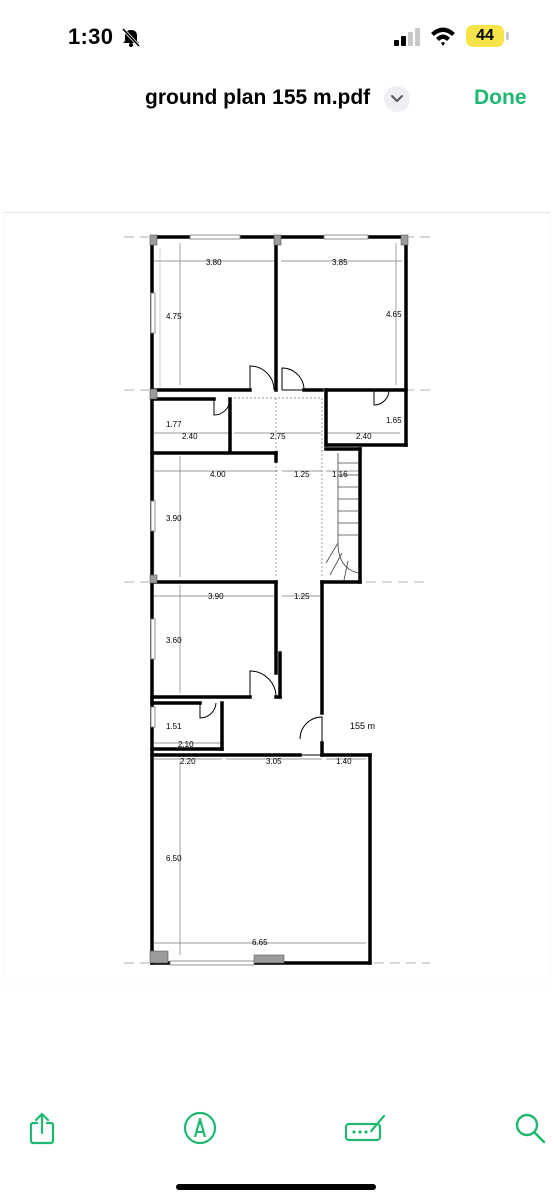 This screenshot has height=1200, width=554. What do you see at coordinates (174, 640) in the screenshot?
I see `dim-lower-room-height: 3.60` at bounding box center [174, 640].